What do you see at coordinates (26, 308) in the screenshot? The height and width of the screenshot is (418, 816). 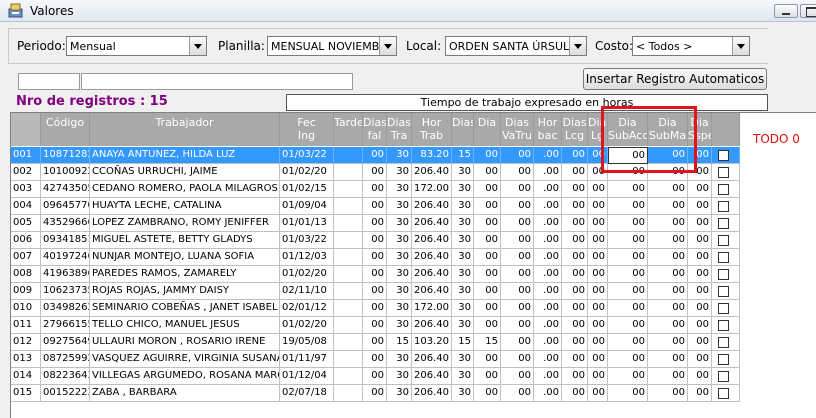 I see `cell-n: 010` at bounding box center [26, 308].